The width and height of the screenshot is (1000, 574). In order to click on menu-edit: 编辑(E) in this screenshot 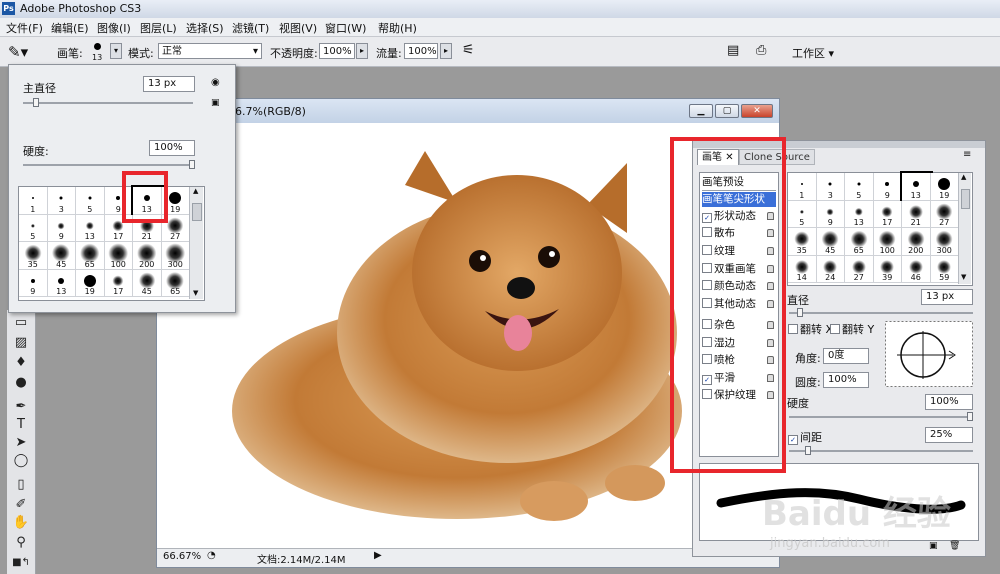, I will do `click(70, 28)`.